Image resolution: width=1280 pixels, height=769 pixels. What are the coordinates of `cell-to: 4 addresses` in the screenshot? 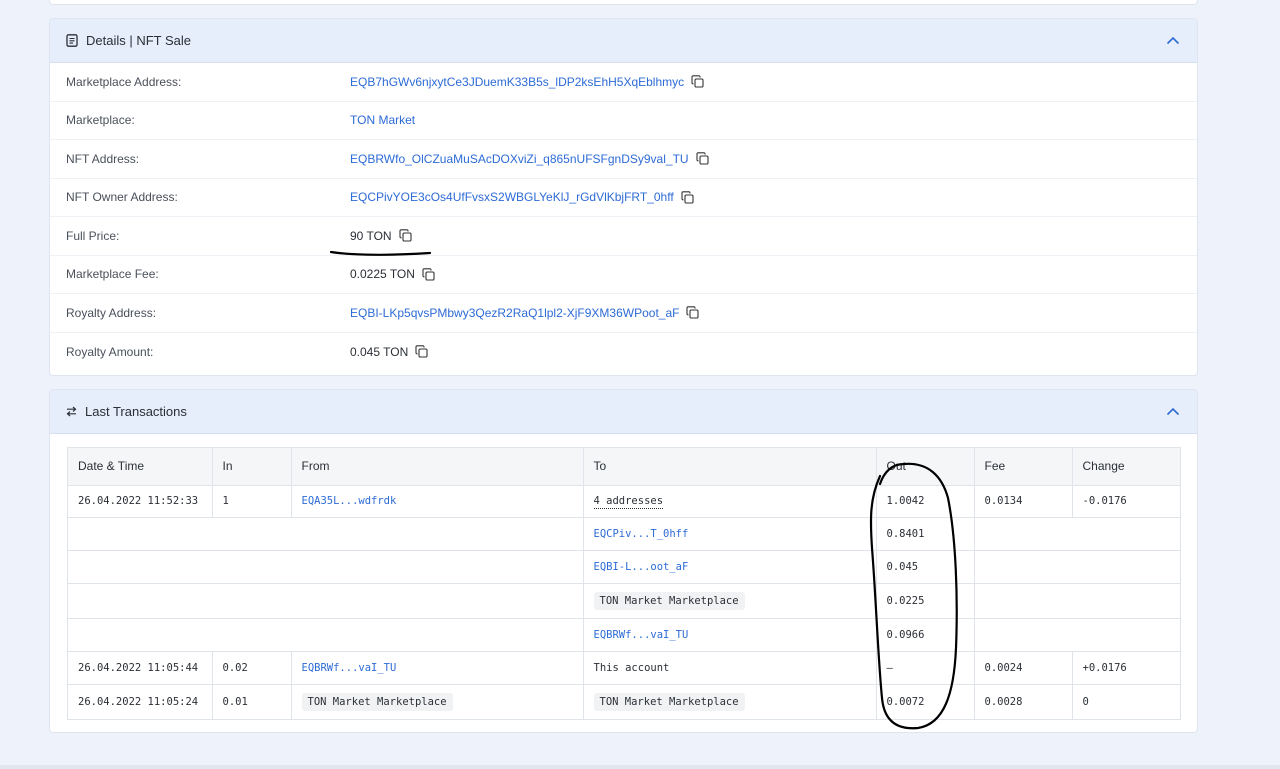 It's located at (730, 501).